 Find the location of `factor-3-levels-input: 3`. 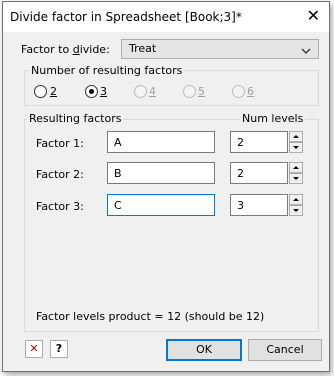

factor-3-levels-input: 3 is located at coordinates (259, 205).